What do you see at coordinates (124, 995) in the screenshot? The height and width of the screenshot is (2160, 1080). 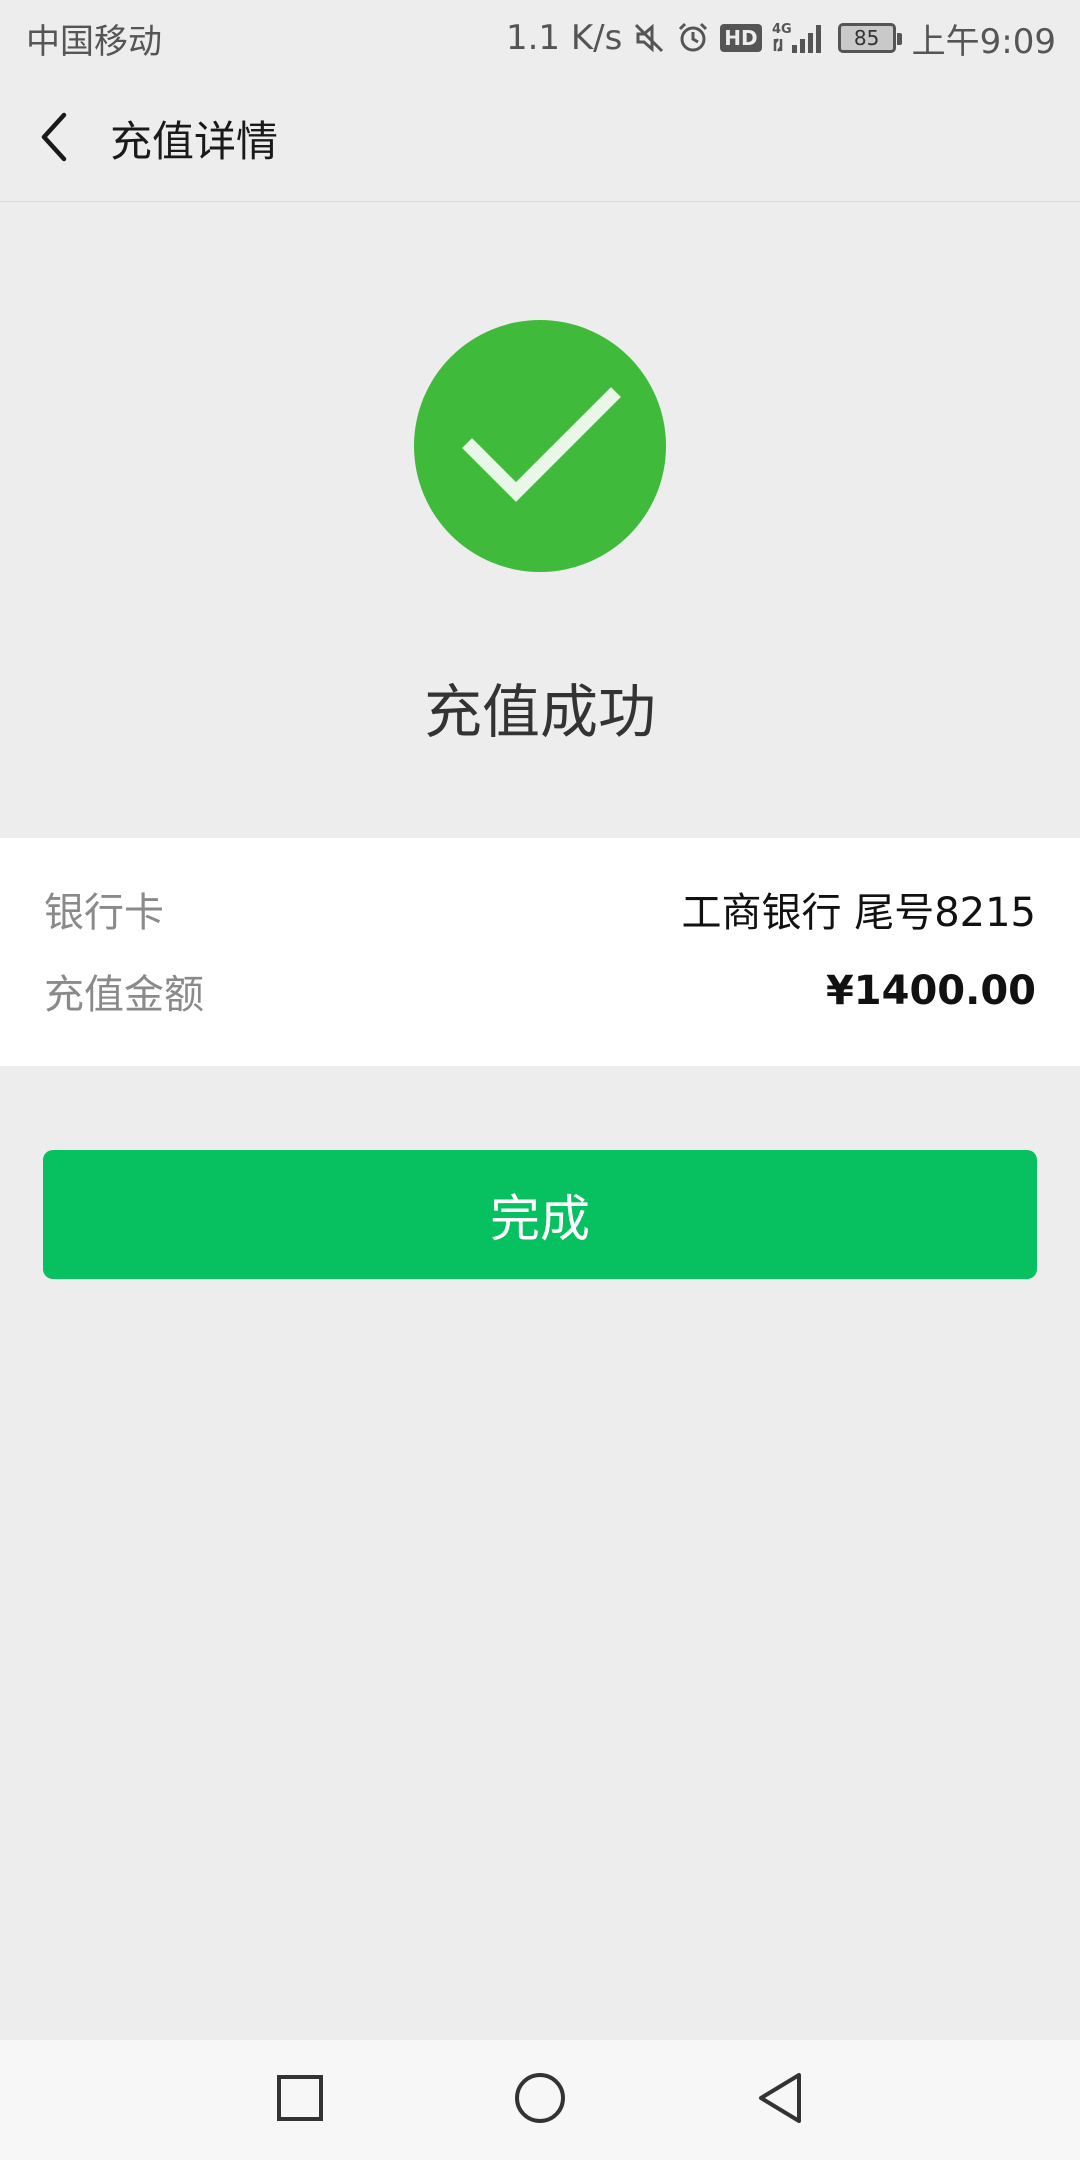 I see `amount-label: 充值金额` at bounding box center [124, 995].